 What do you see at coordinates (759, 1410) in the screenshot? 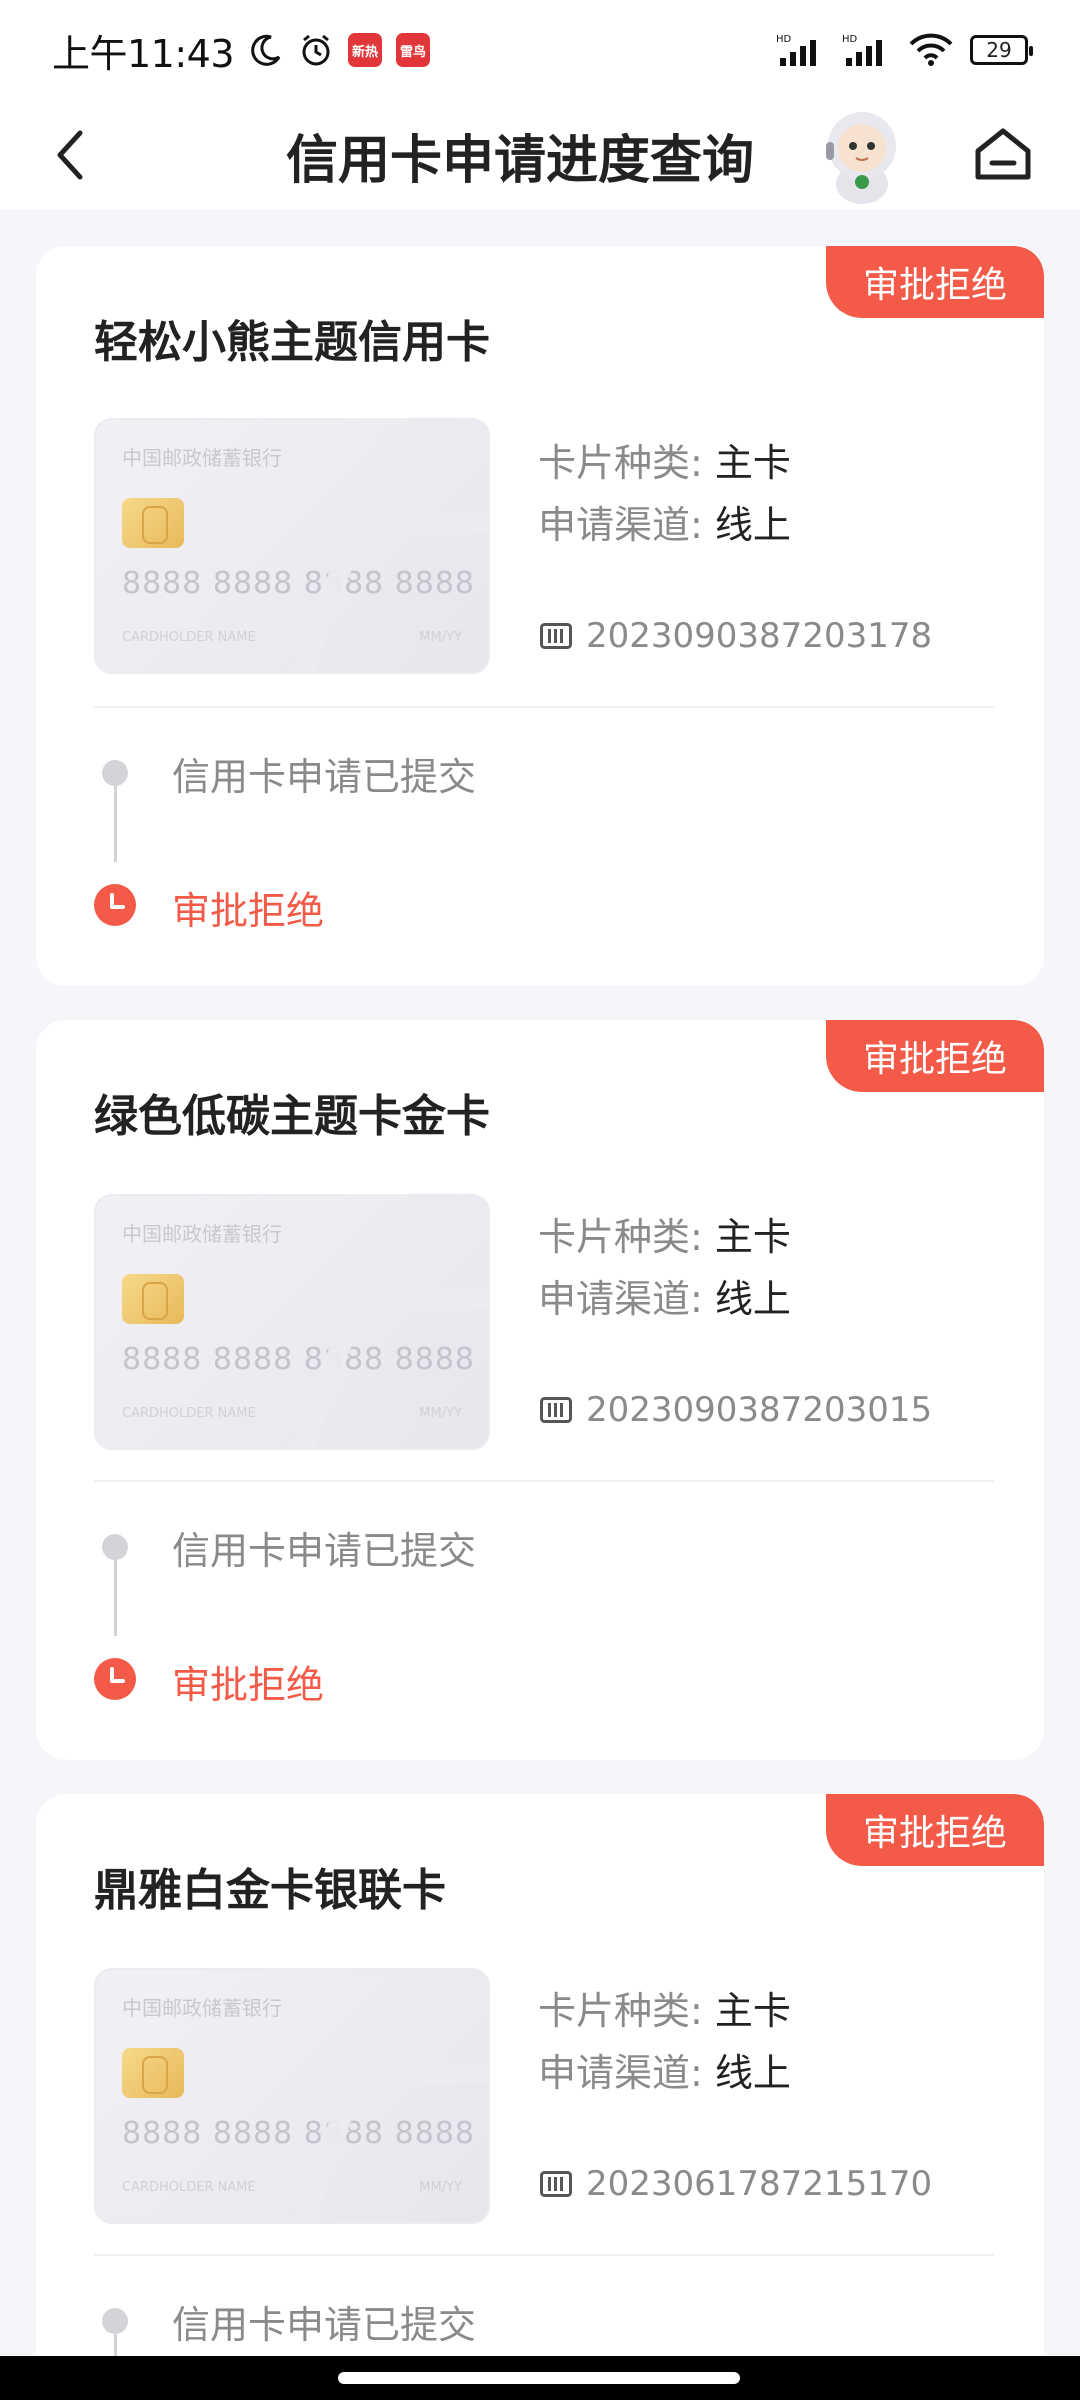
I see `application-serial: 2023090387203015` at bounding box center [759, 1410].